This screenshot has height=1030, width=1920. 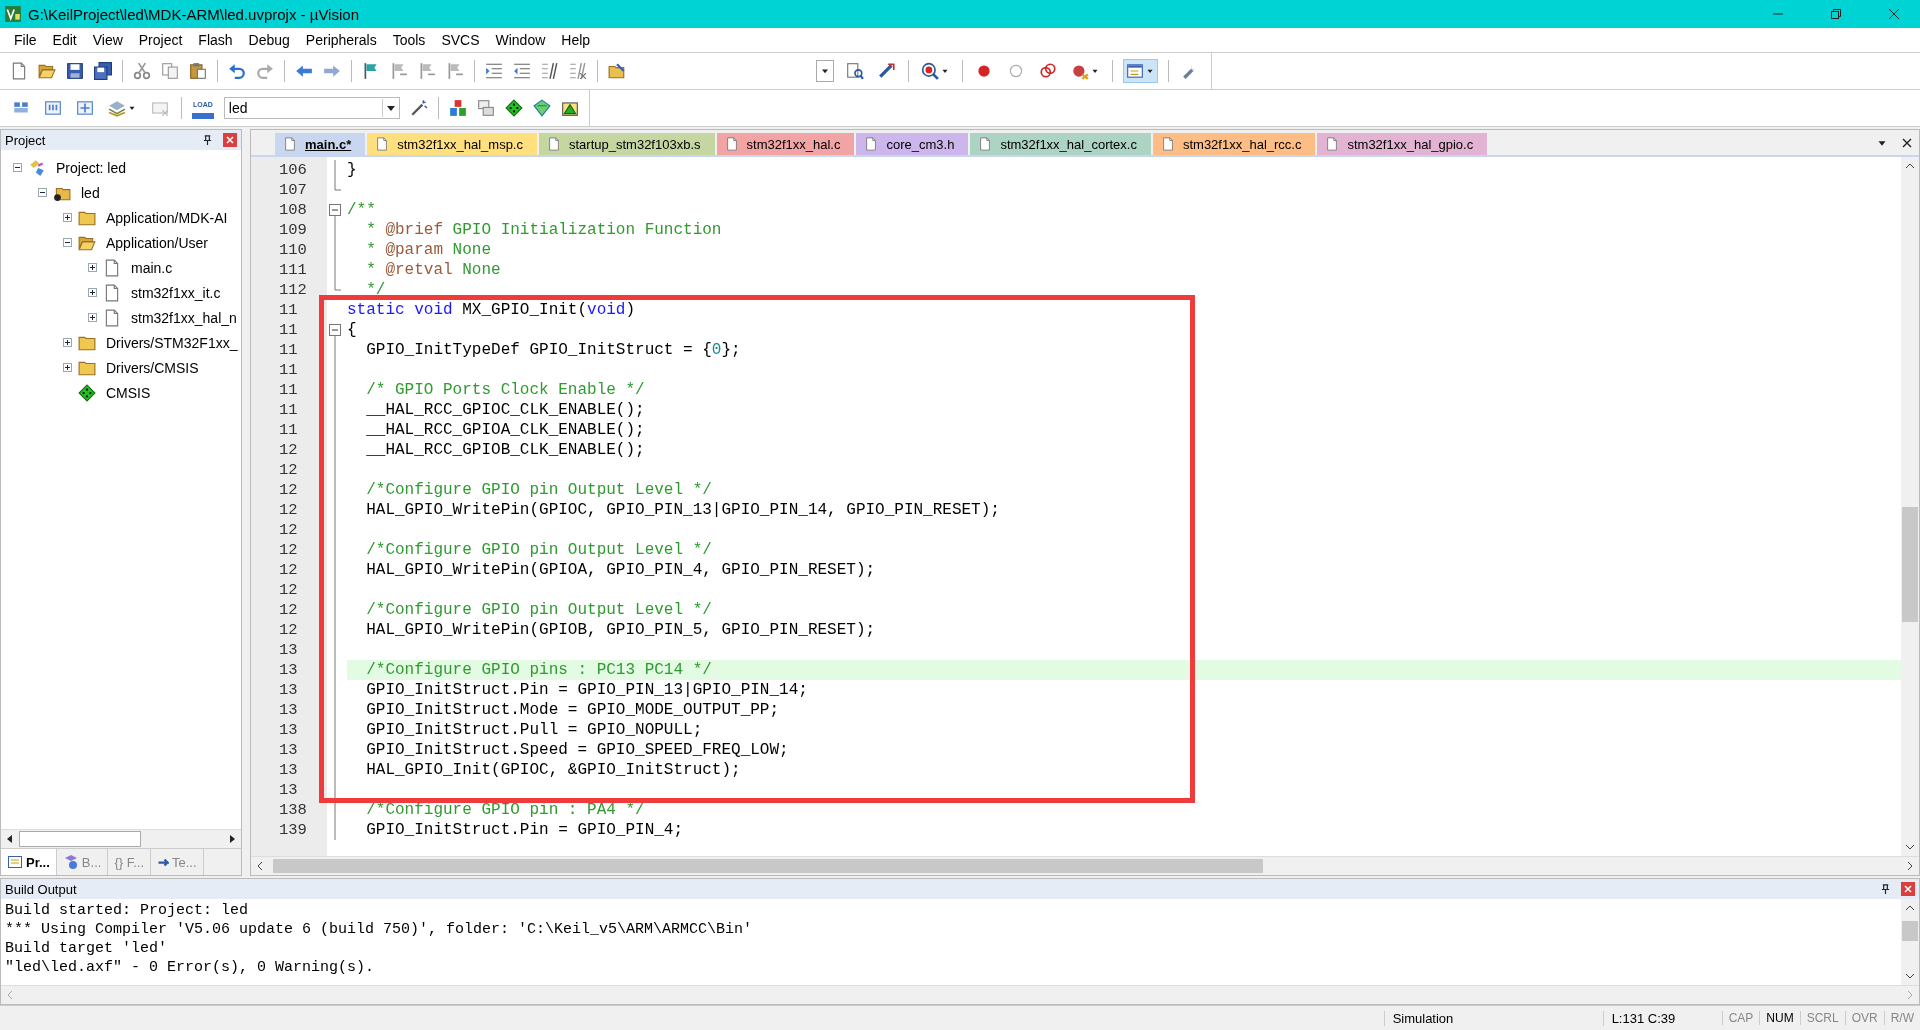 What do you see at coordinates (520, 40) in the screenshot?
I see `menu-item: Window` at bounding box center [520, 40].